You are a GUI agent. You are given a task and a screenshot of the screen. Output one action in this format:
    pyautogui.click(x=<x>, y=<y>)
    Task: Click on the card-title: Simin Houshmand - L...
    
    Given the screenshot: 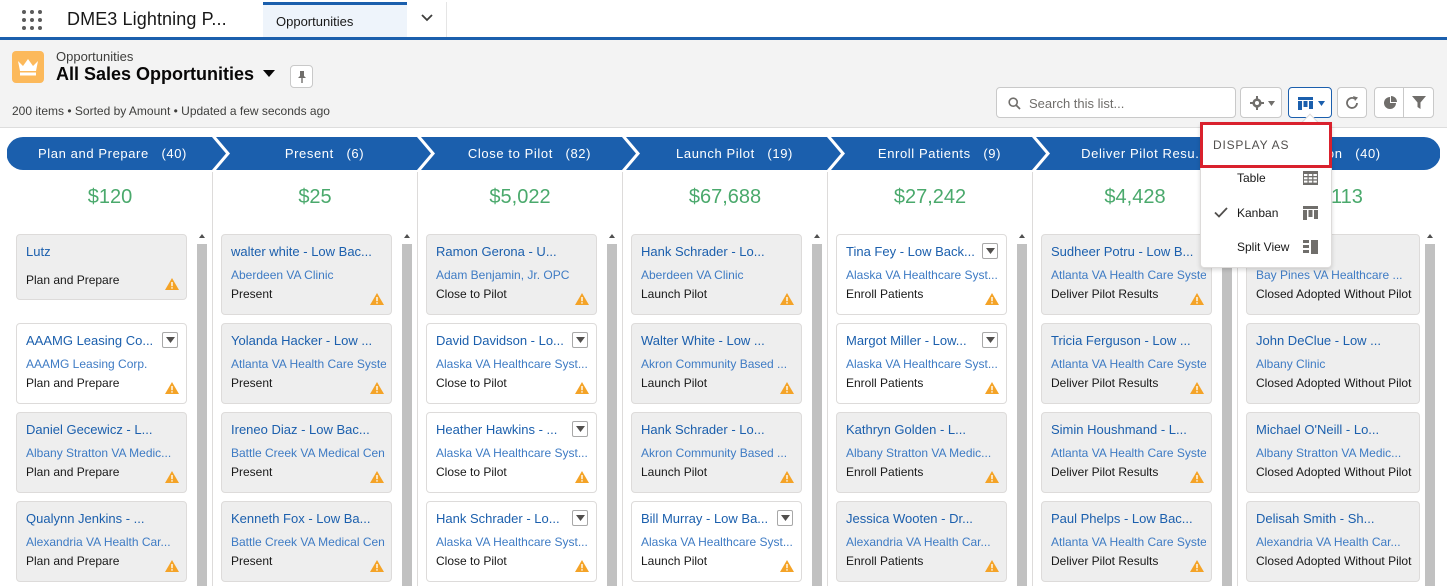 What is the action you would take?
    pyautogui.click(x=1126, y=429)
    